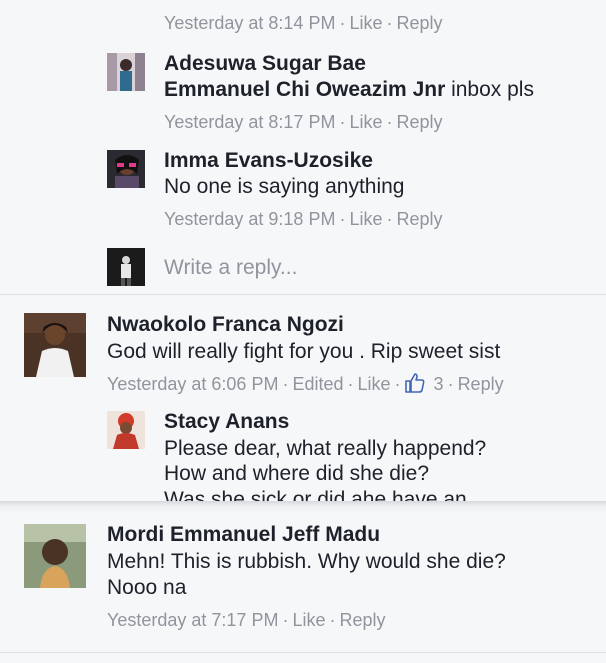 This screenshot has height=663, width=606. What do you see at coordinates (439, 384) in the screenshot?
I see `like-count: 3` at bounding box center [439, 384].